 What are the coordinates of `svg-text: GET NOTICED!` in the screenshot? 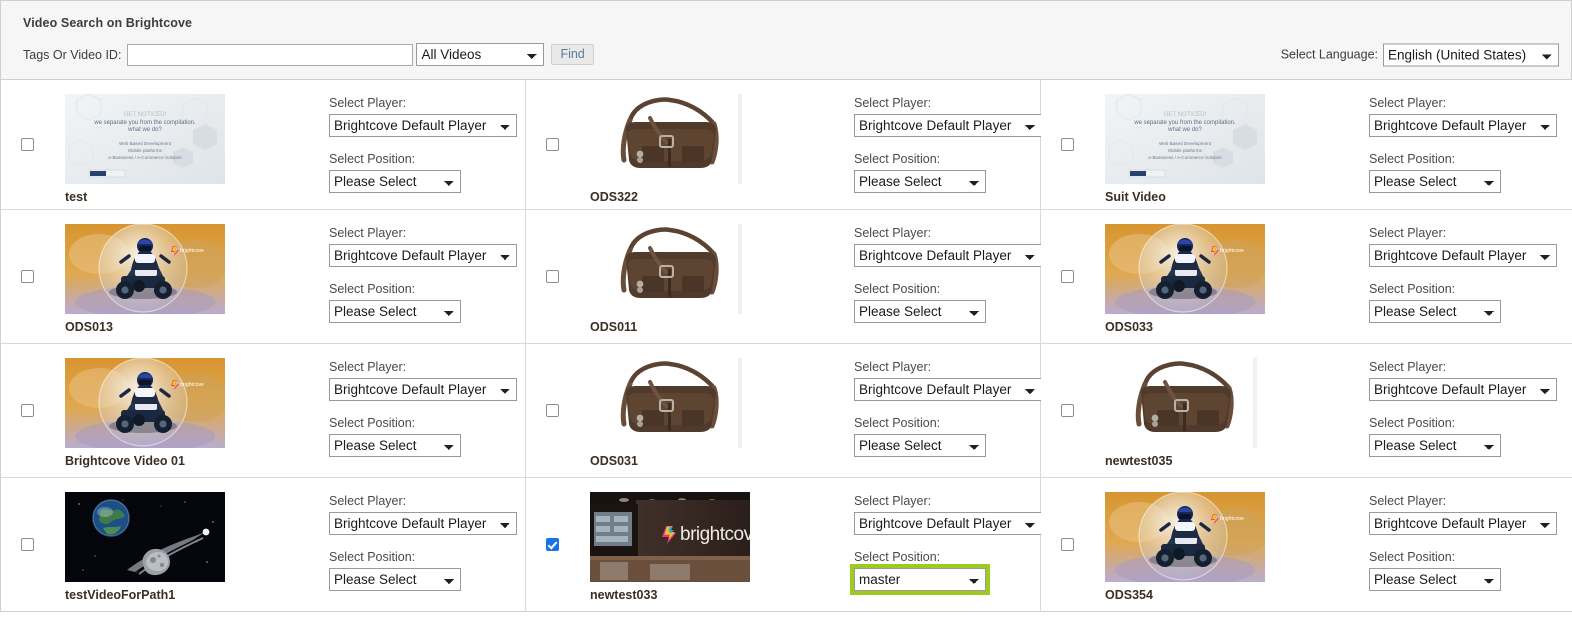 It's located at (145, 115).